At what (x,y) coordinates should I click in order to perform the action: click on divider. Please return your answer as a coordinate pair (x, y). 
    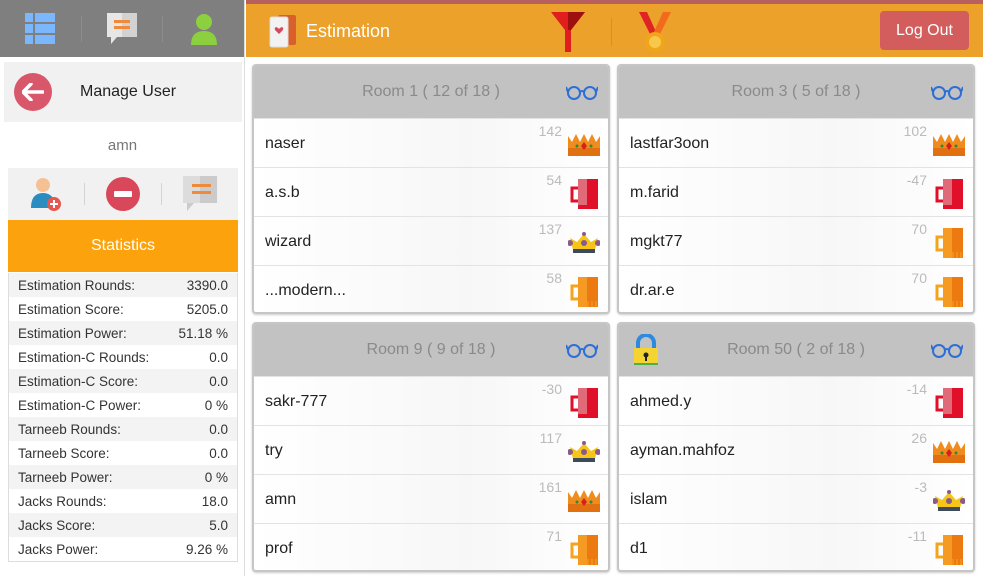
    Looking at the image, I should click on (611, 32).